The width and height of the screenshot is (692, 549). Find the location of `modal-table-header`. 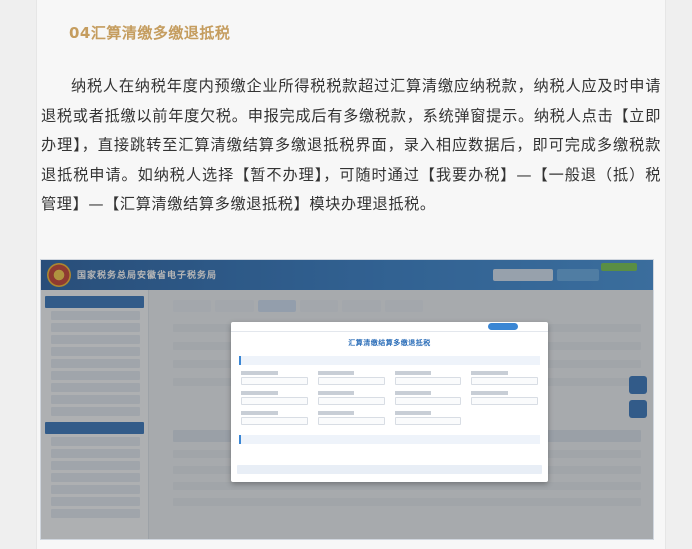

modal-table-header is located at coordinates (389, 469).